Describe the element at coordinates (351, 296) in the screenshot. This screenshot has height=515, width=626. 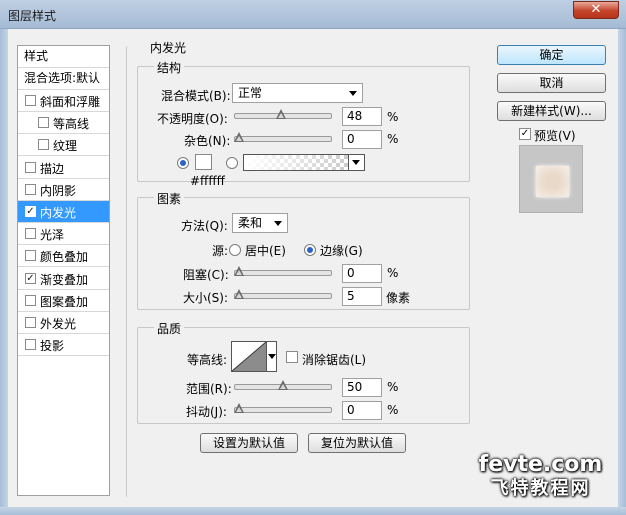
I see `size-value: 5` at that location.